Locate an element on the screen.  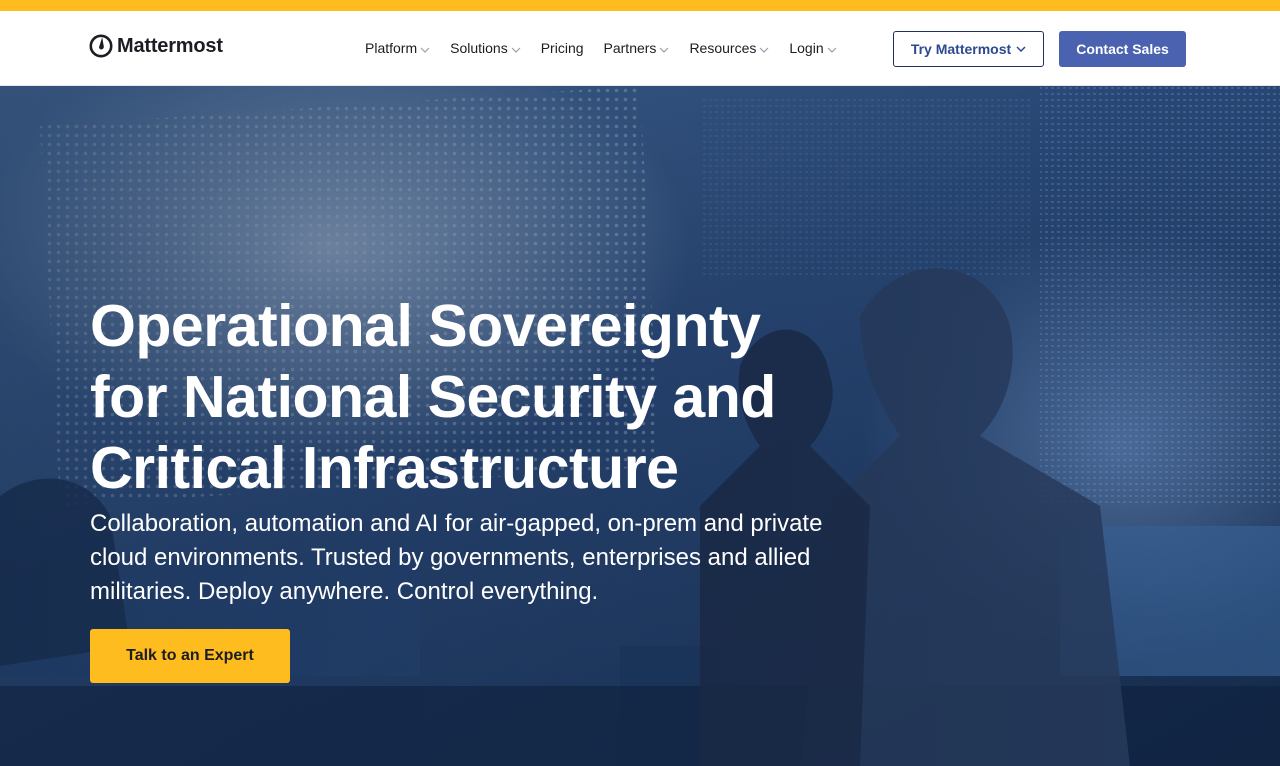
nav-item-platform: Platform is located at coordinates (397, 48).